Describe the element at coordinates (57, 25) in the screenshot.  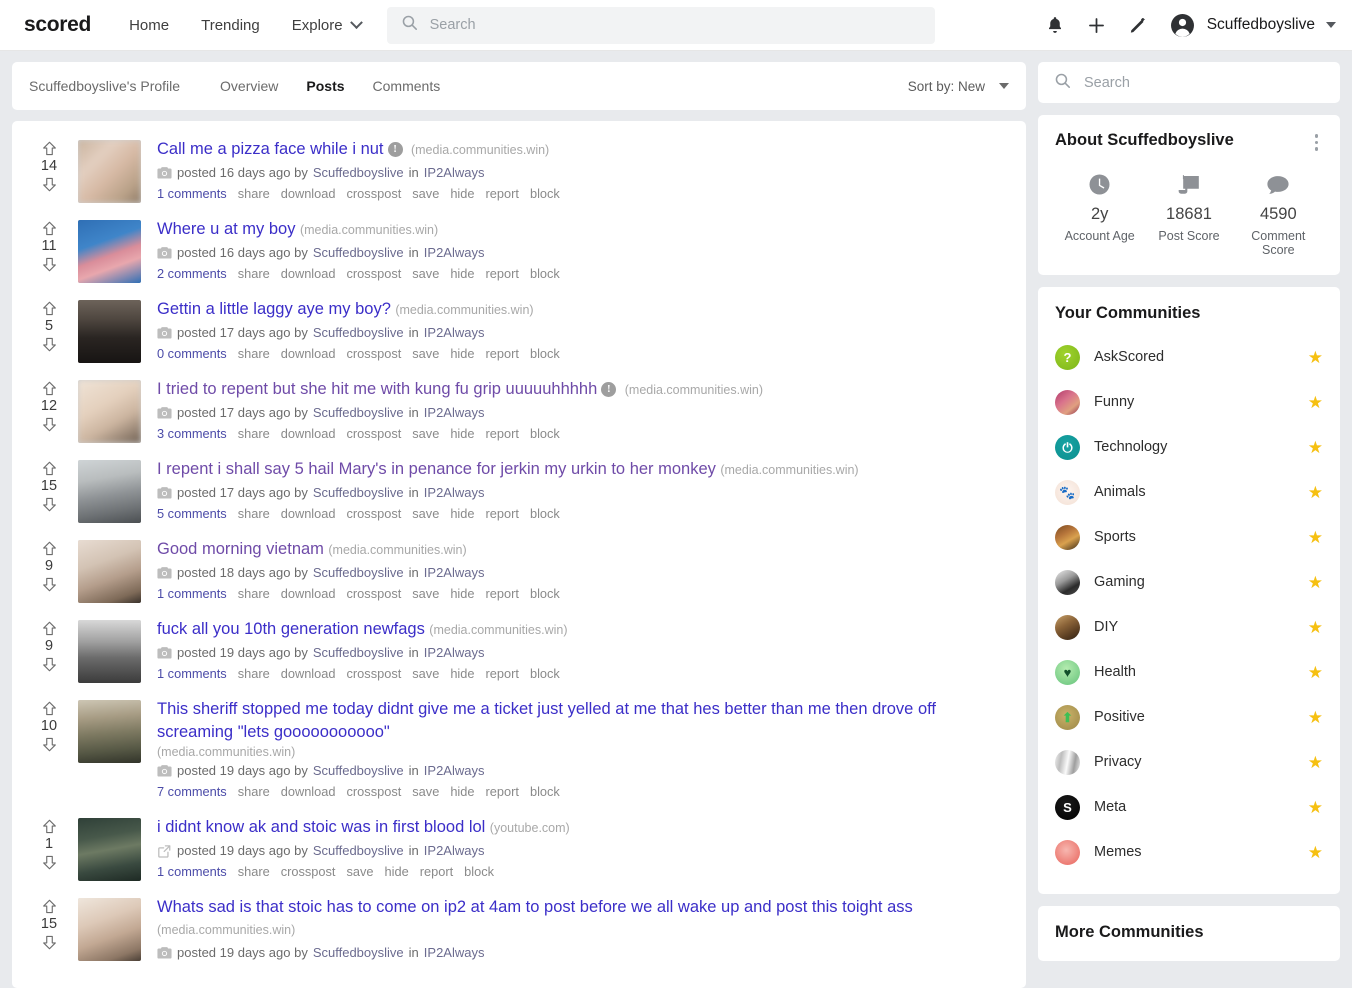
I see `site-logo: scored` at that location.